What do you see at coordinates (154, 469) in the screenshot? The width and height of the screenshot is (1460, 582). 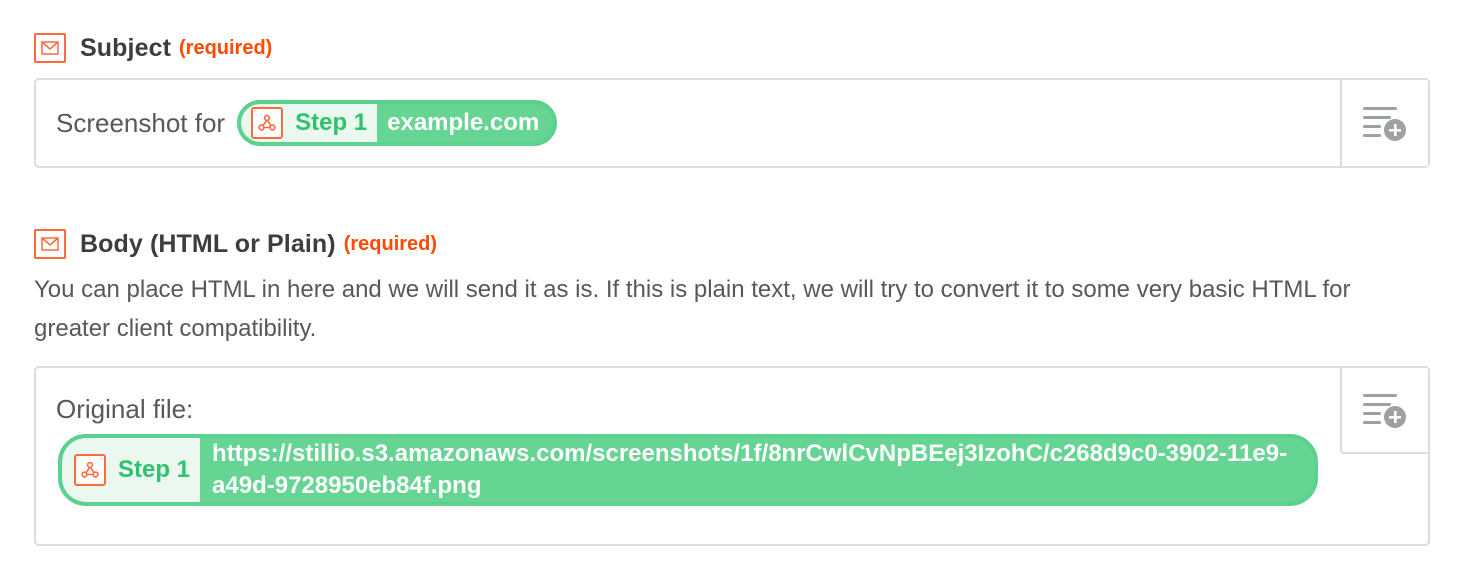 I see `body-token-step-label: Step 1` at bounding box center [154, 469].